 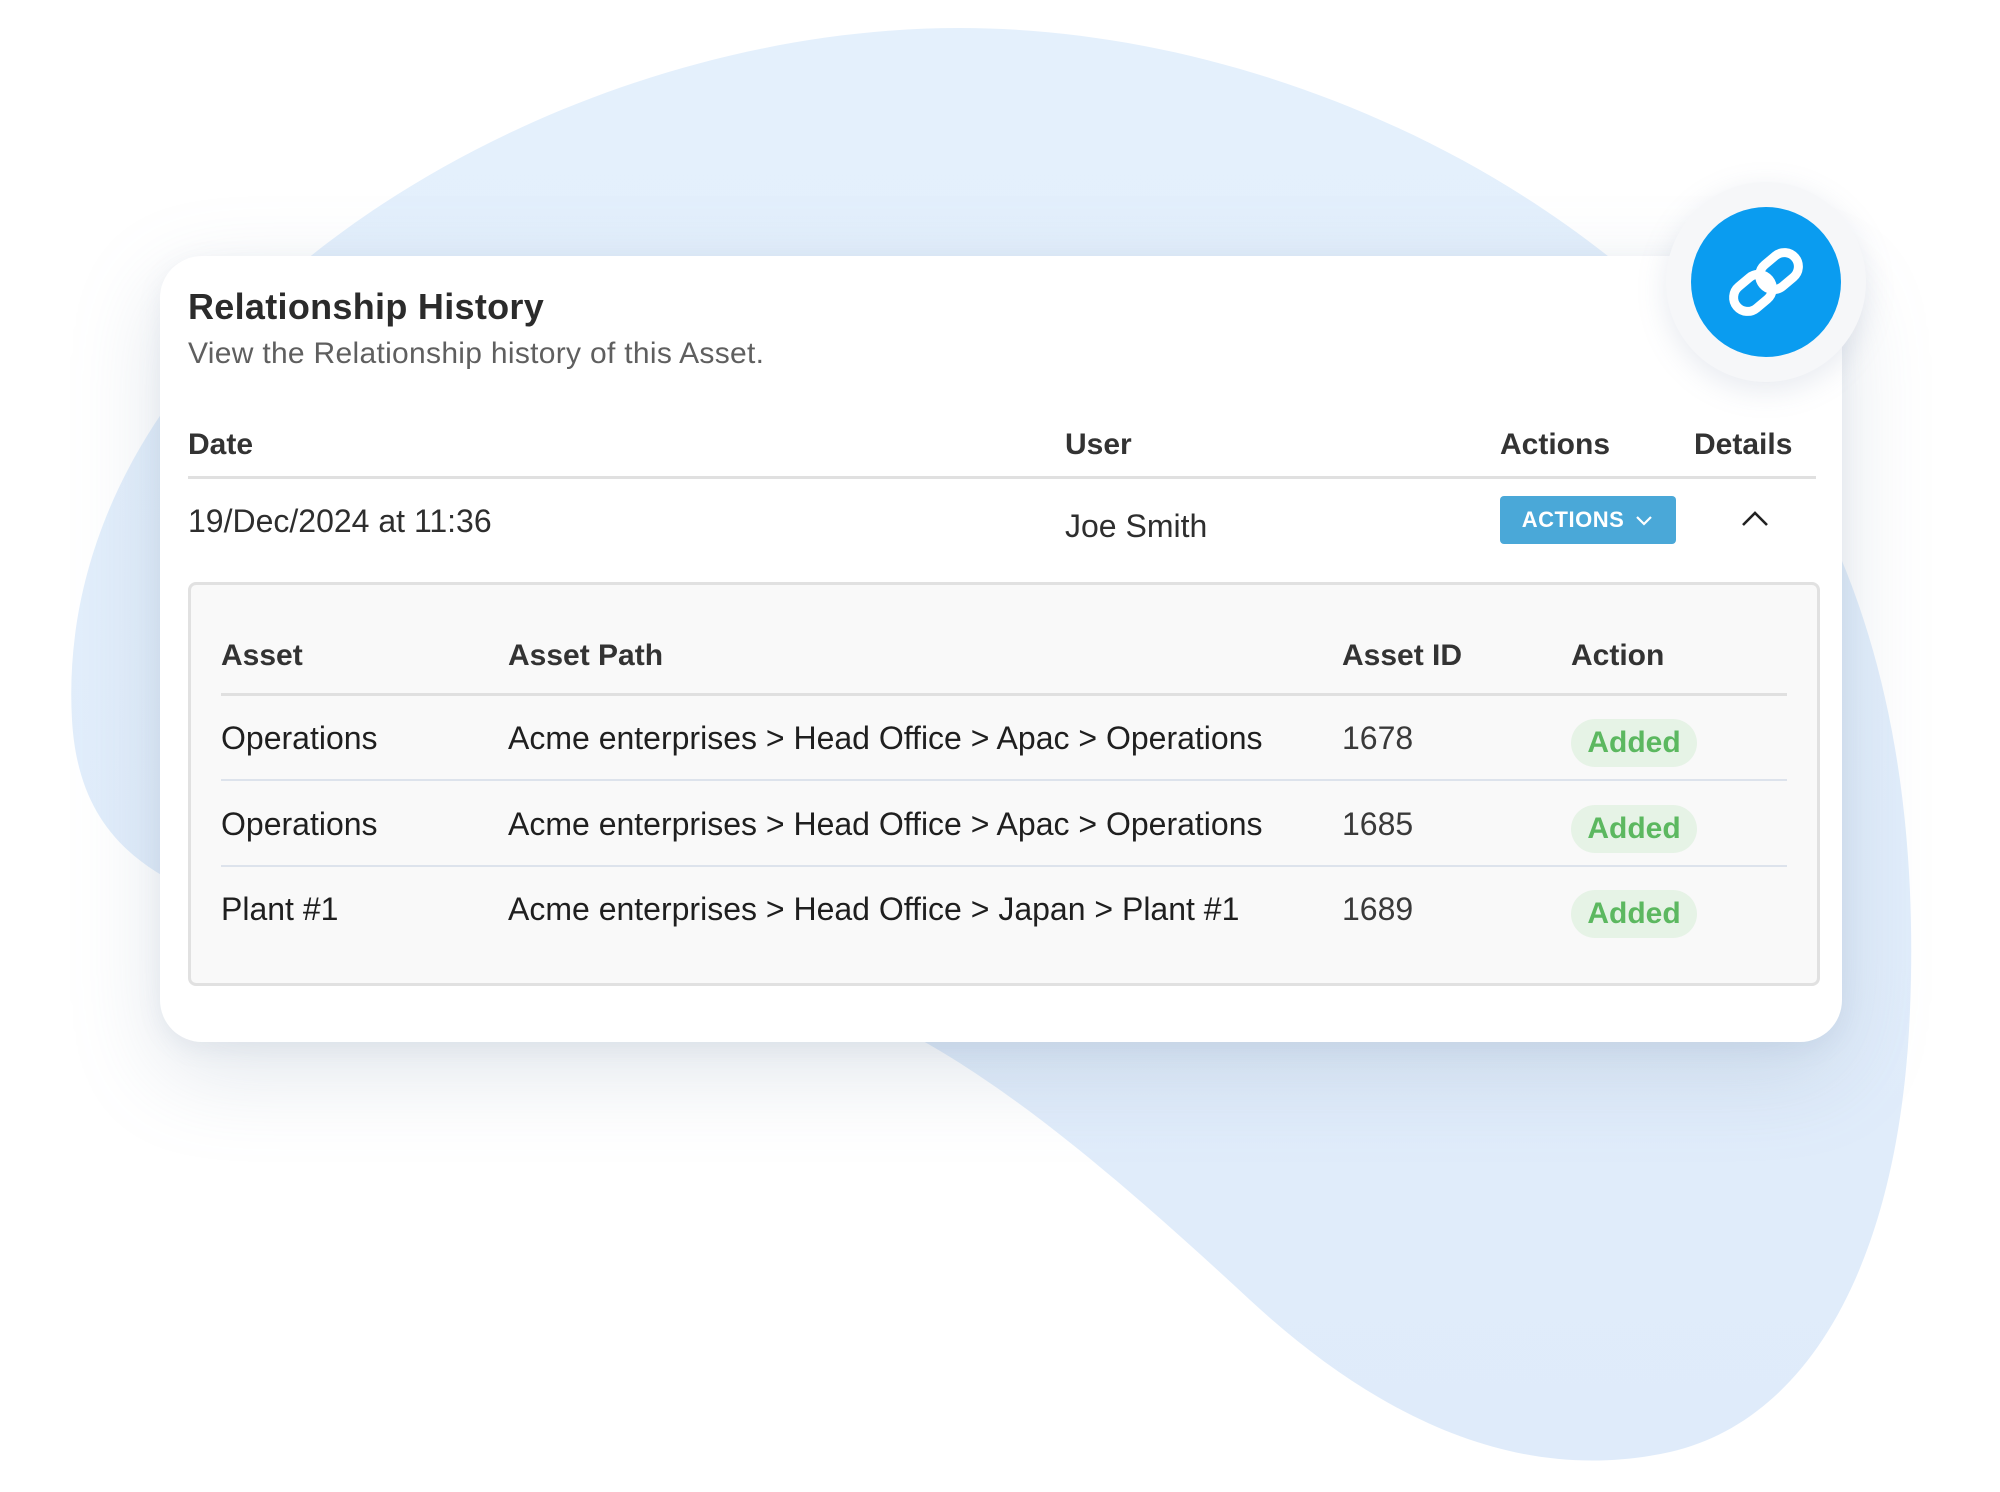 What do you see at coordinates (1378, 909) in the screenshot?
I see `table-row-asset-id: 1689` at bounding box center [1378, 909].